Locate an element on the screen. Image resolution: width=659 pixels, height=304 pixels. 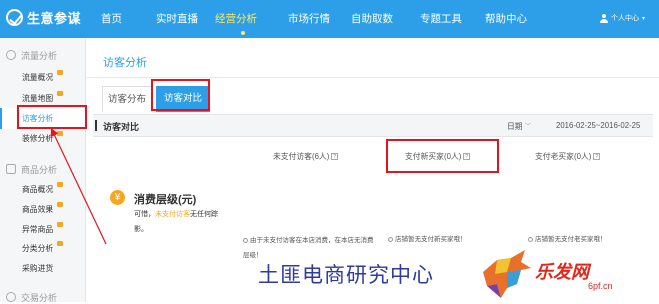
bull-logo-icon is located at coordinates (507, 274).